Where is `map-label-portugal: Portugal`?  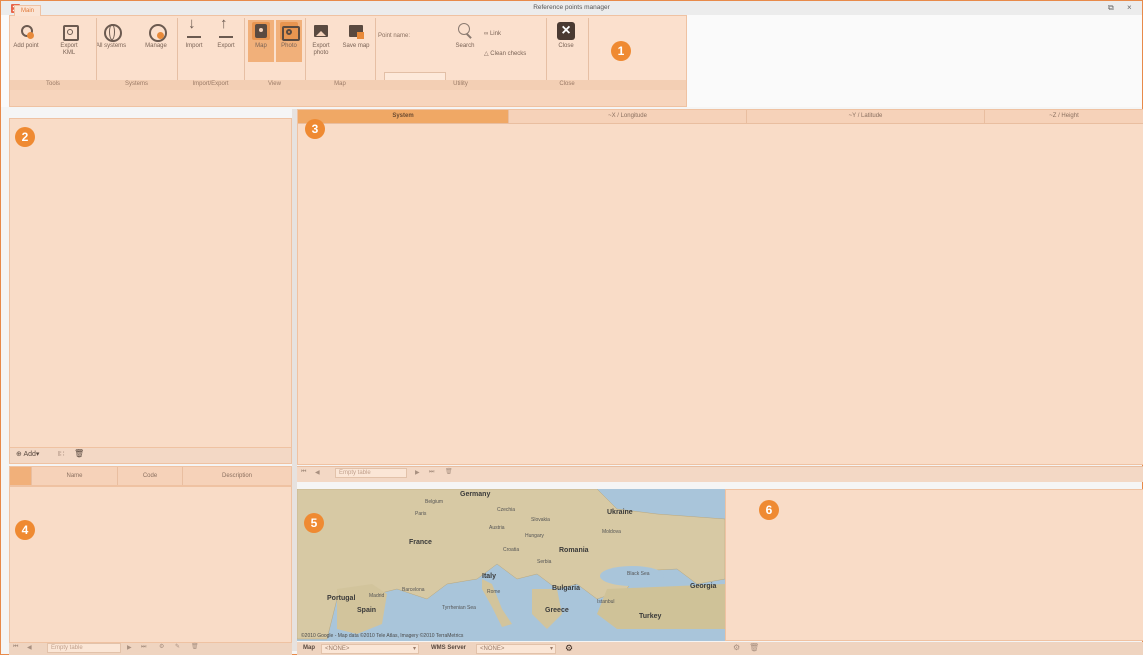 map-label-portugal: Portugal is located at coordinates (341, 598).